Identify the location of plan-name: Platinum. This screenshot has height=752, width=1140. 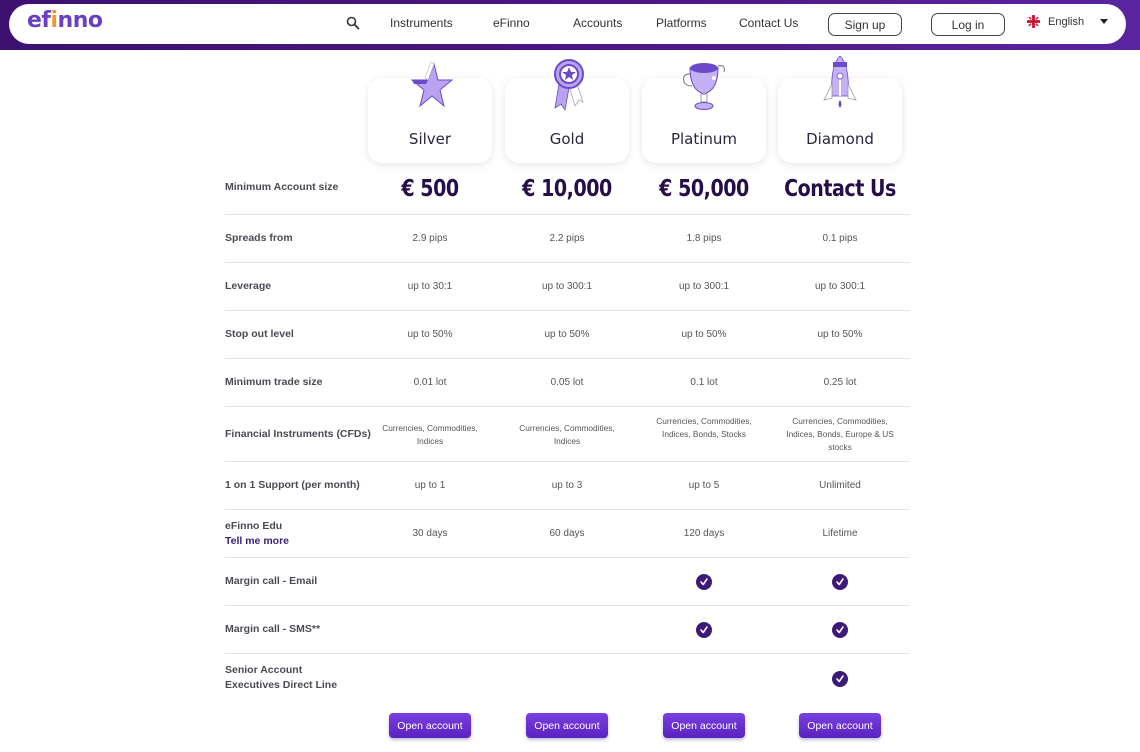
(704, 139).